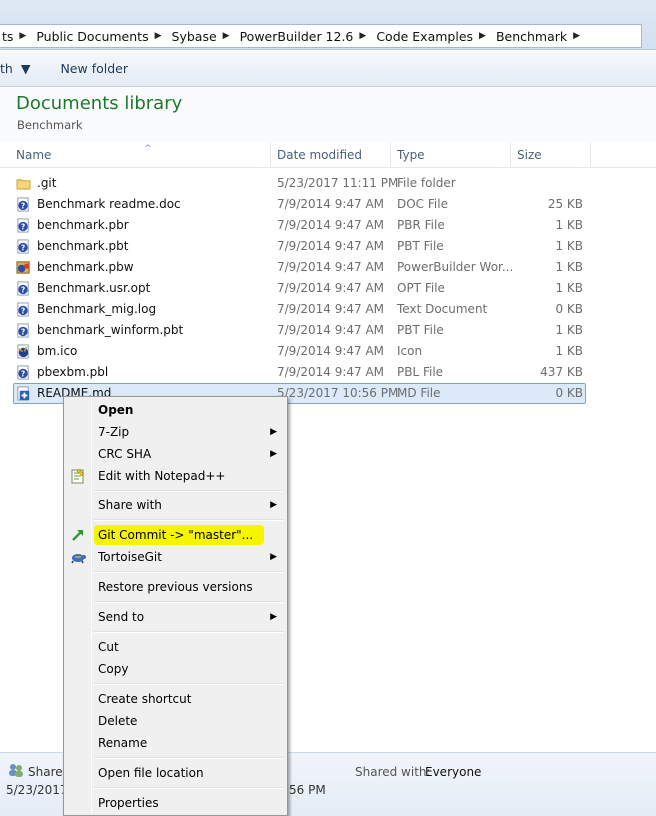 The image size is (656, 816). I want to click on notepadpp-icon, so click(78, 476).